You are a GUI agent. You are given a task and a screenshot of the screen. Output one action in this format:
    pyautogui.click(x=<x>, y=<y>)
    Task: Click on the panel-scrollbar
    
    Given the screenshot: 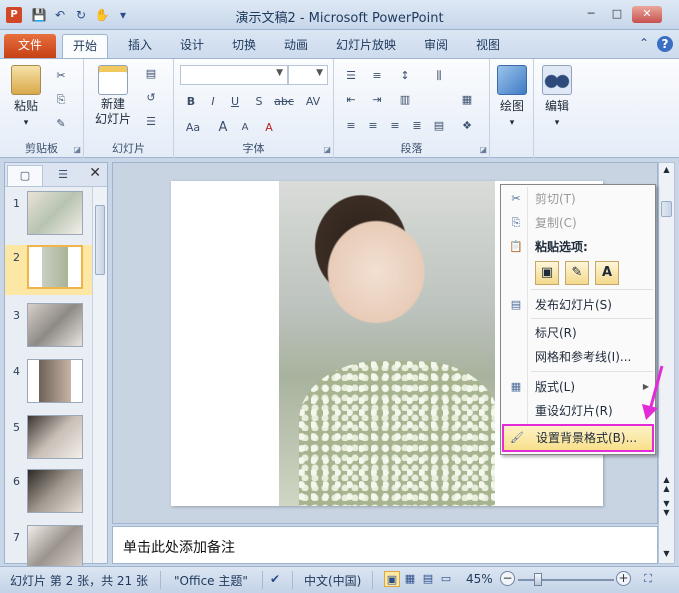 What is the action you would take?
    pyautogui.click(x=99, y=375)
    